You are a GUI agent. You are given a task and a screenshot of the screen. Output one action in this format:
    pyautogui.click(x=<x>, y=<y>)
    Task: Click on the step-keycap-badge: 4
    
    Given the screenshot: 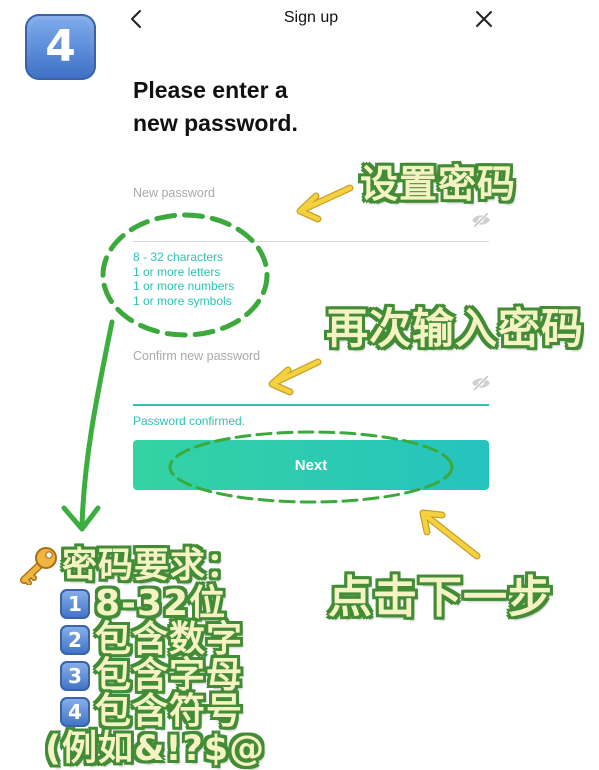 What is the action you would take?
    pyautogui.click(x=60, y=47)
    